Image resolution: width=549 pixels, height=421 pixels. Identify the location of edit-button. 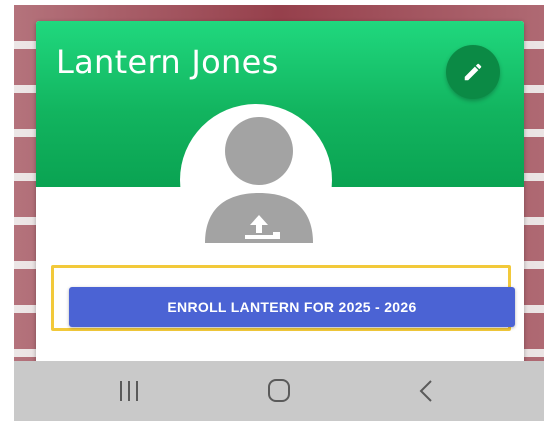
(473, 72).